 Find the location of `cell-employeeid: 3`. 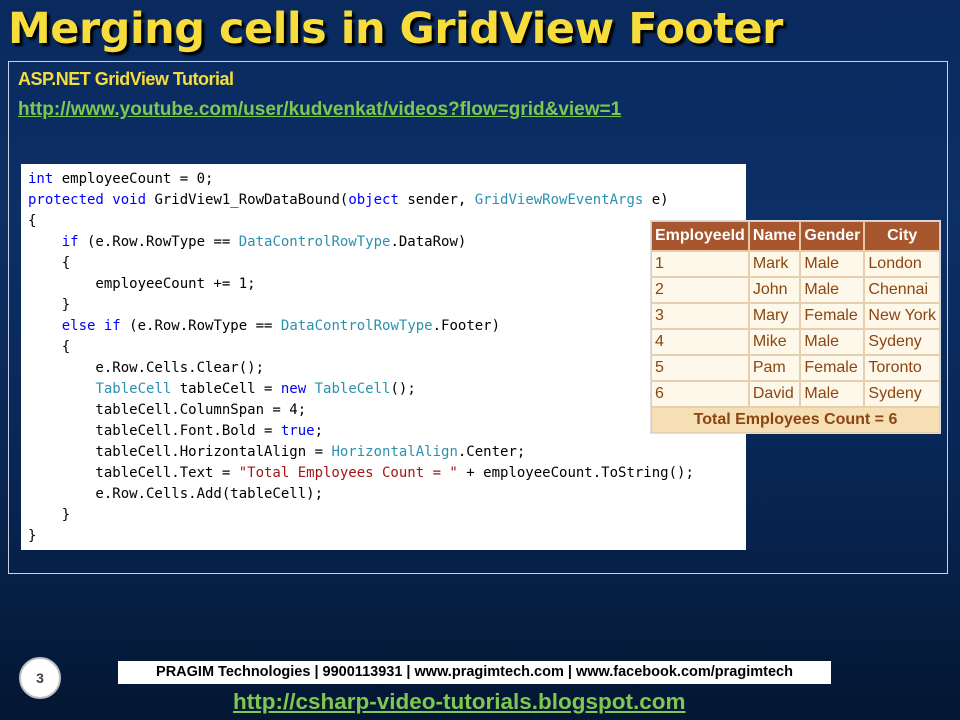

cell-employeeid: 3 is located at coordinates (700, 316).